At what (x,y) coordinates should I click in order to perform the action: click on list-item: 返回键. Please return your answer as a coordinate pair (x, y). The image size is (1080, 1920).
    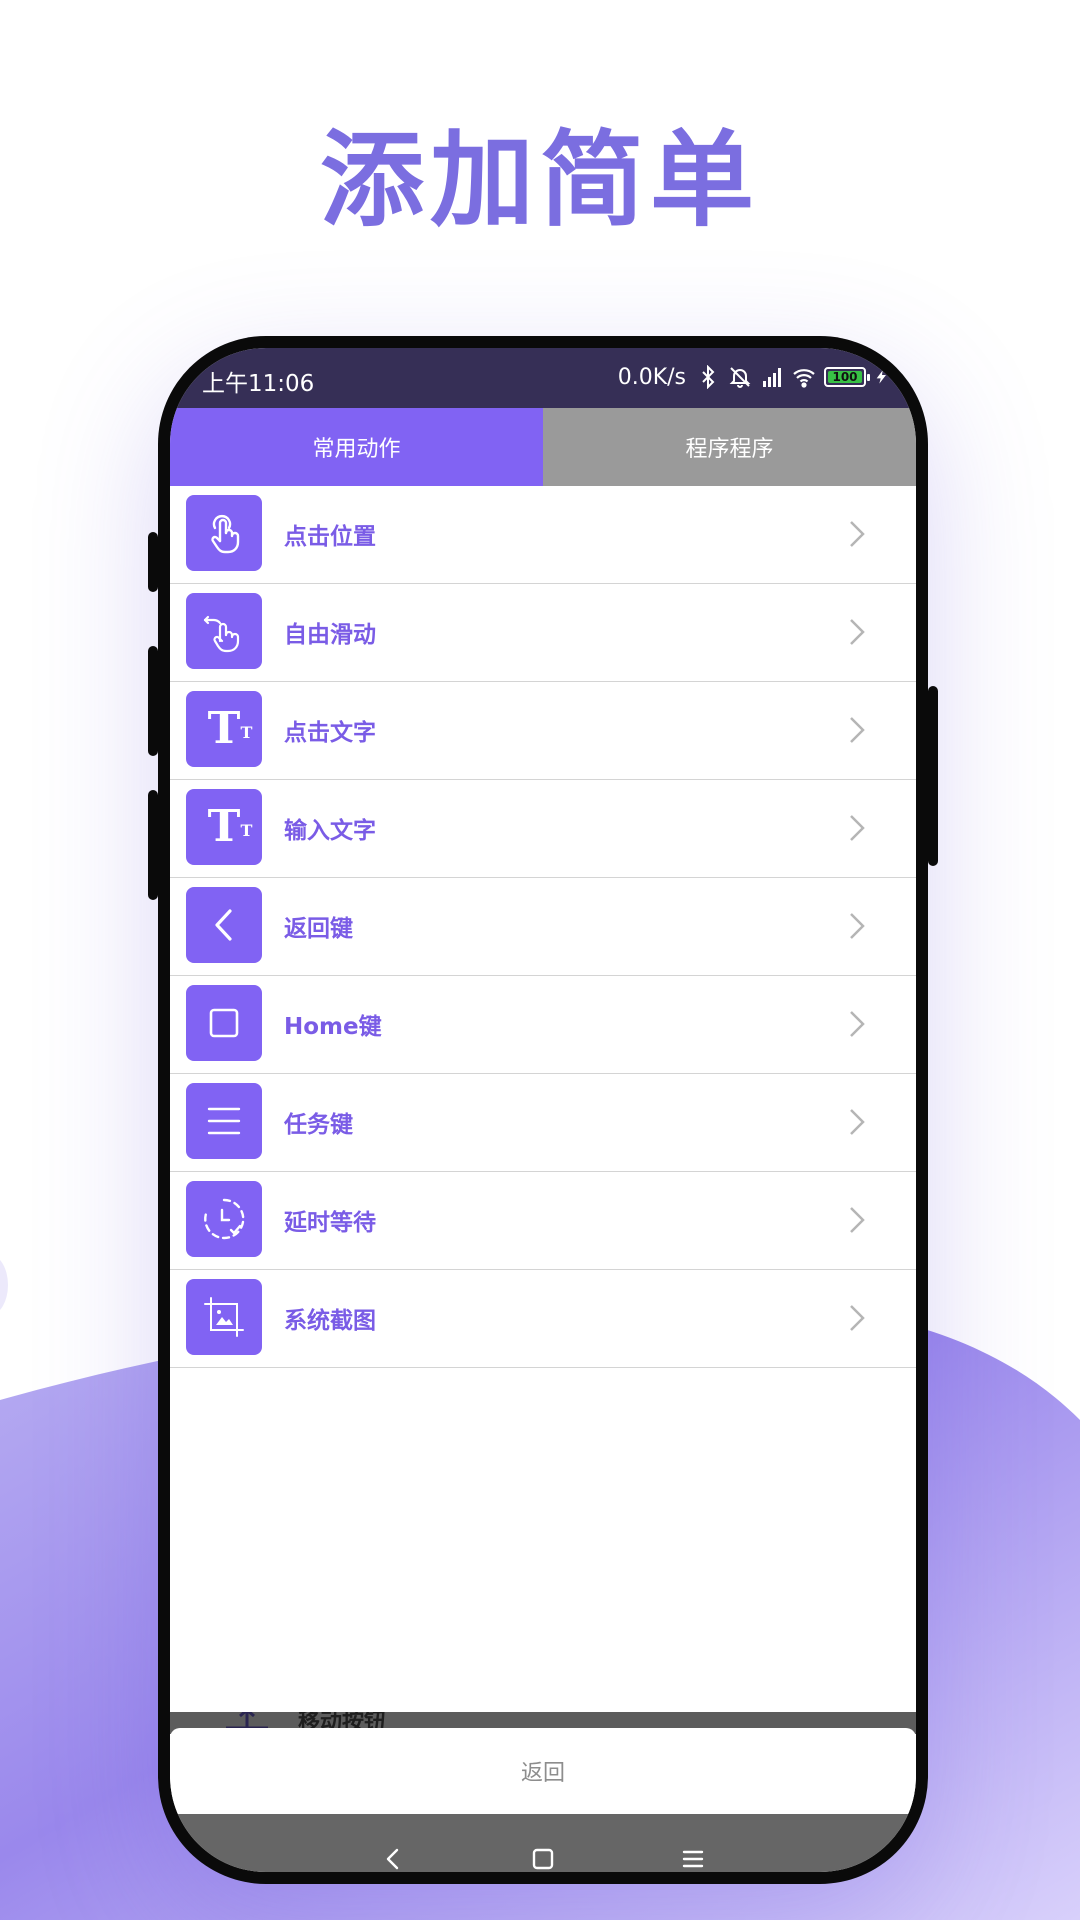
    Looking at the image, I should click on (543, 927).